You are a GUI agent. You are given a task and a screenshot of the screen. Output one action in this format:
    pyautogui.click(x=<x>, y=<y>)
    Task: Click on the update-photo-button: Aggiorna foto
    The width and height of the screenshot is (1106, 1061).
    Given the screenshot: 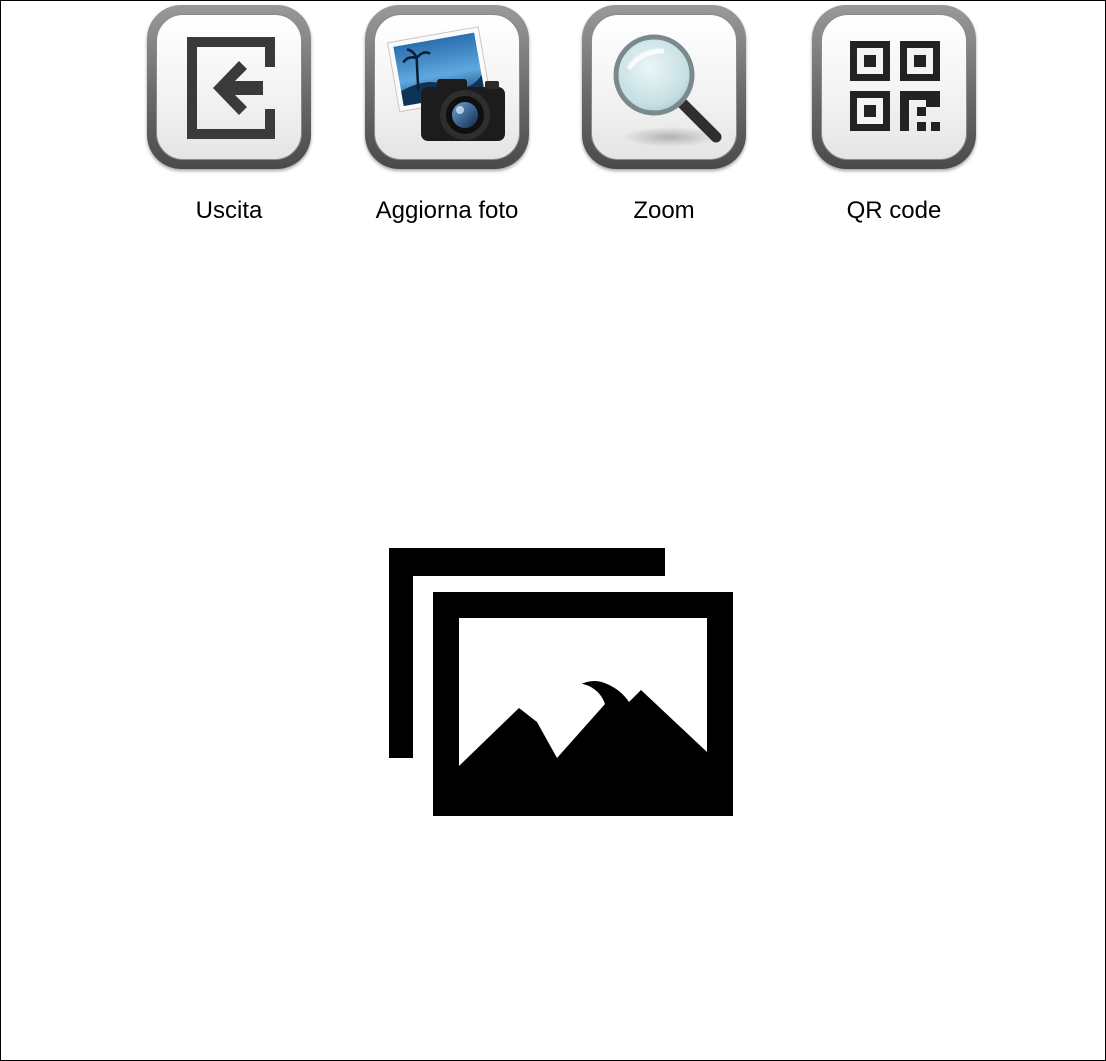 What is the action you would take?
    pyautogui.click(x=447, y=120)
    